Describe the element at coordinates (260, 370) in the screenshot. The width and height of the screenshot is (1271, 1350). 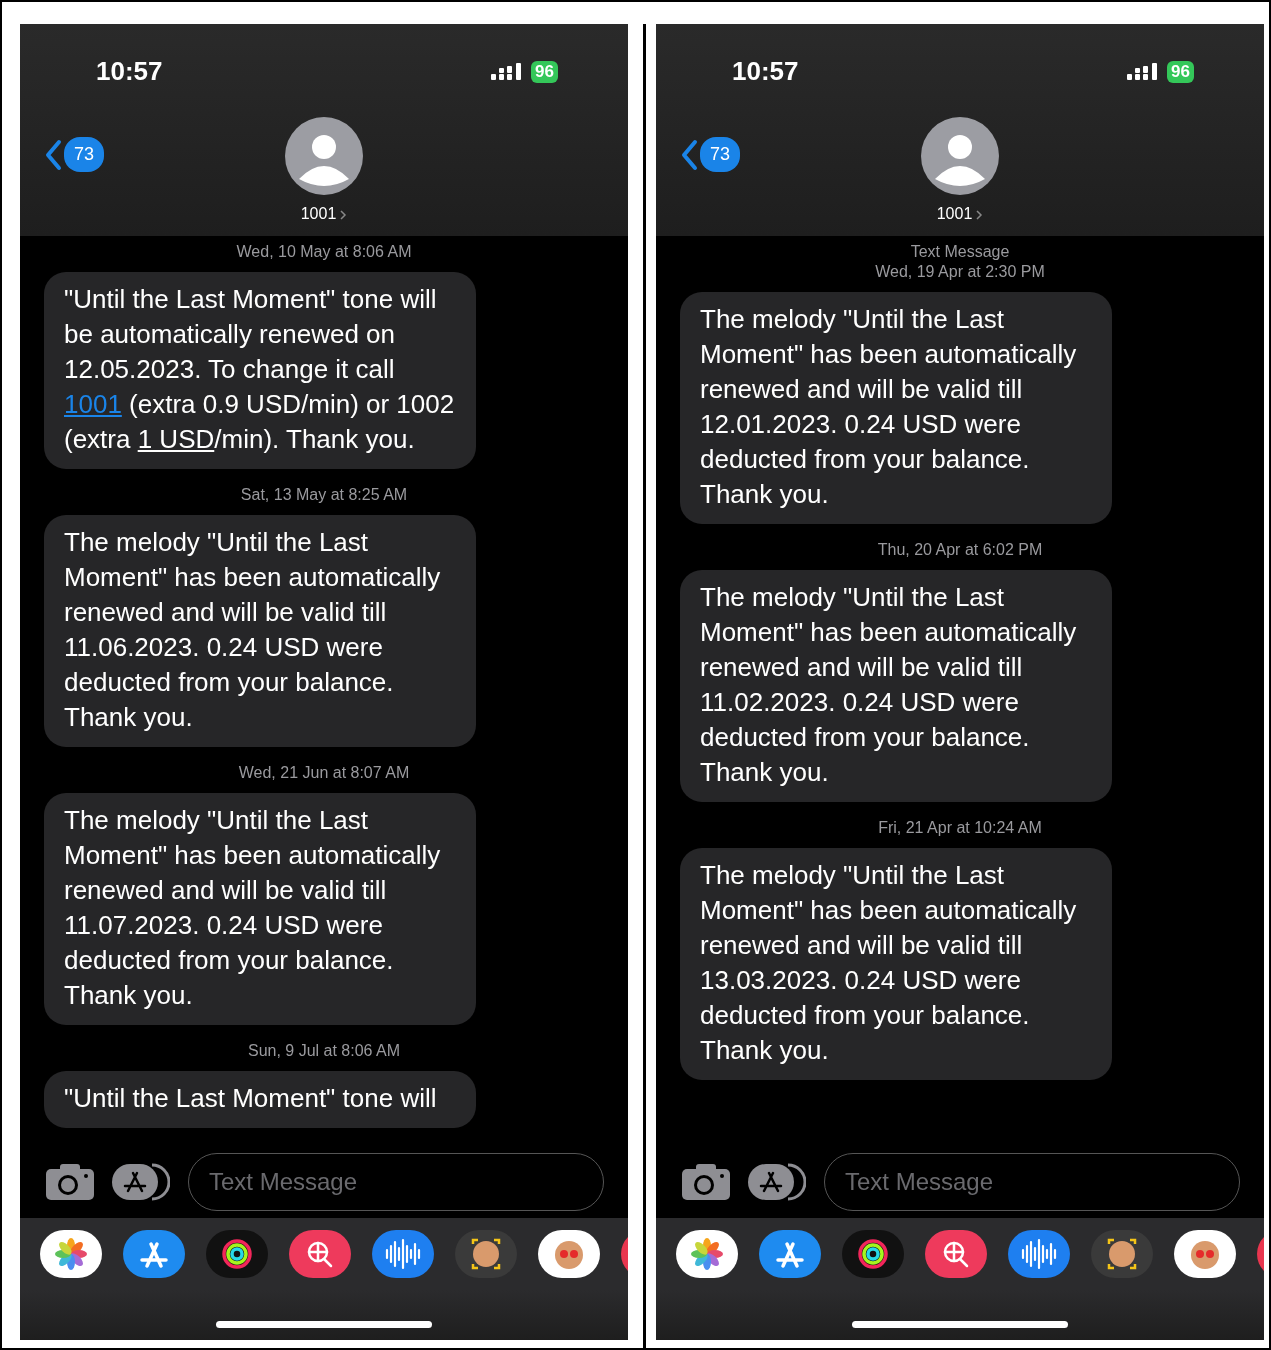
I see `message-bubble: "Until the Last Moment" tone will be automatically renewed on 12.05.2023. To change it call 1001 (extra 0.9 USD/min) or 1002 (extra 1 USD/min). Thank you.` at that location.